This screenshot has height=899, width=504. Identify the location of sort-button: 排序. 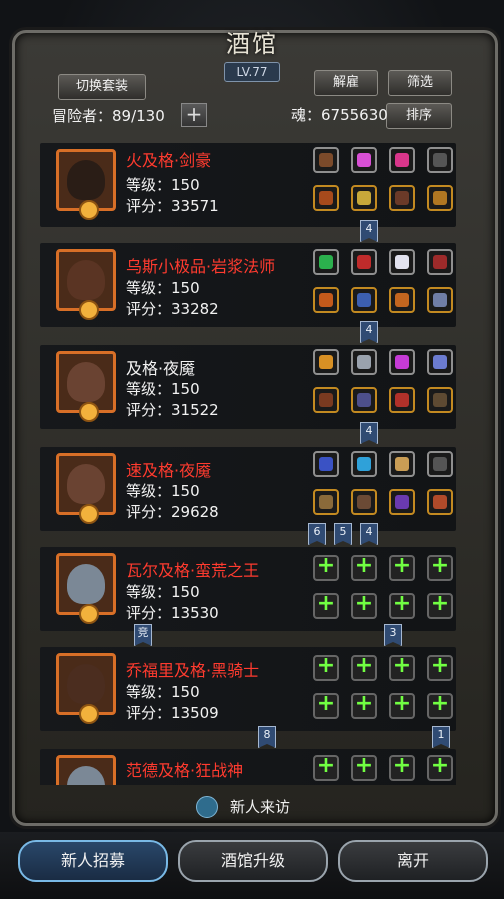
(419, 116).